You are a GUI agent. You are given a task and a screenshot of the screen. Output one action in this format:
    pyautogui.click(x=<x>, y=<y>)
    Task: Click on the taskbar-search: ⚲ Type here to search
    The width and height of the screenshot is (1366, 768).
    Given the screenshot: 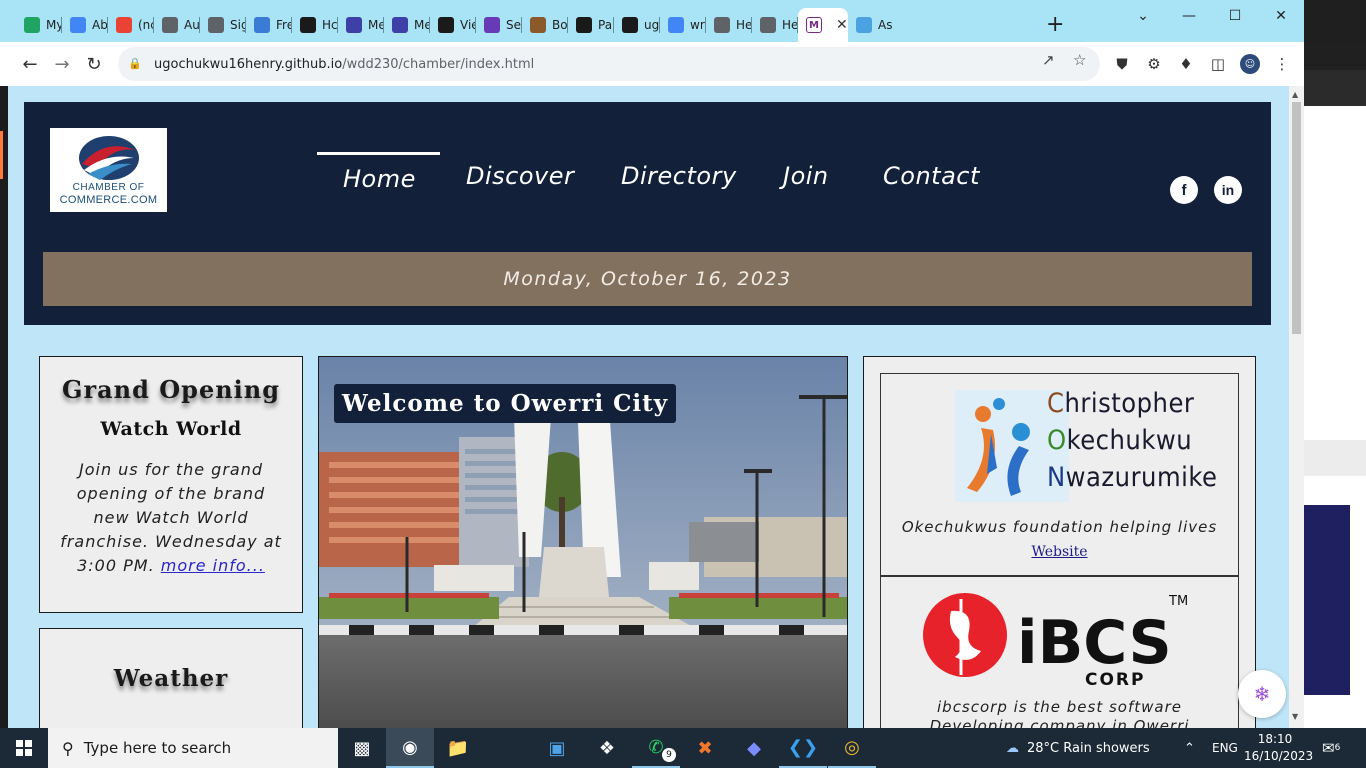 What is the action you would take?
    pyautogui.click(x=193, y=748)
    